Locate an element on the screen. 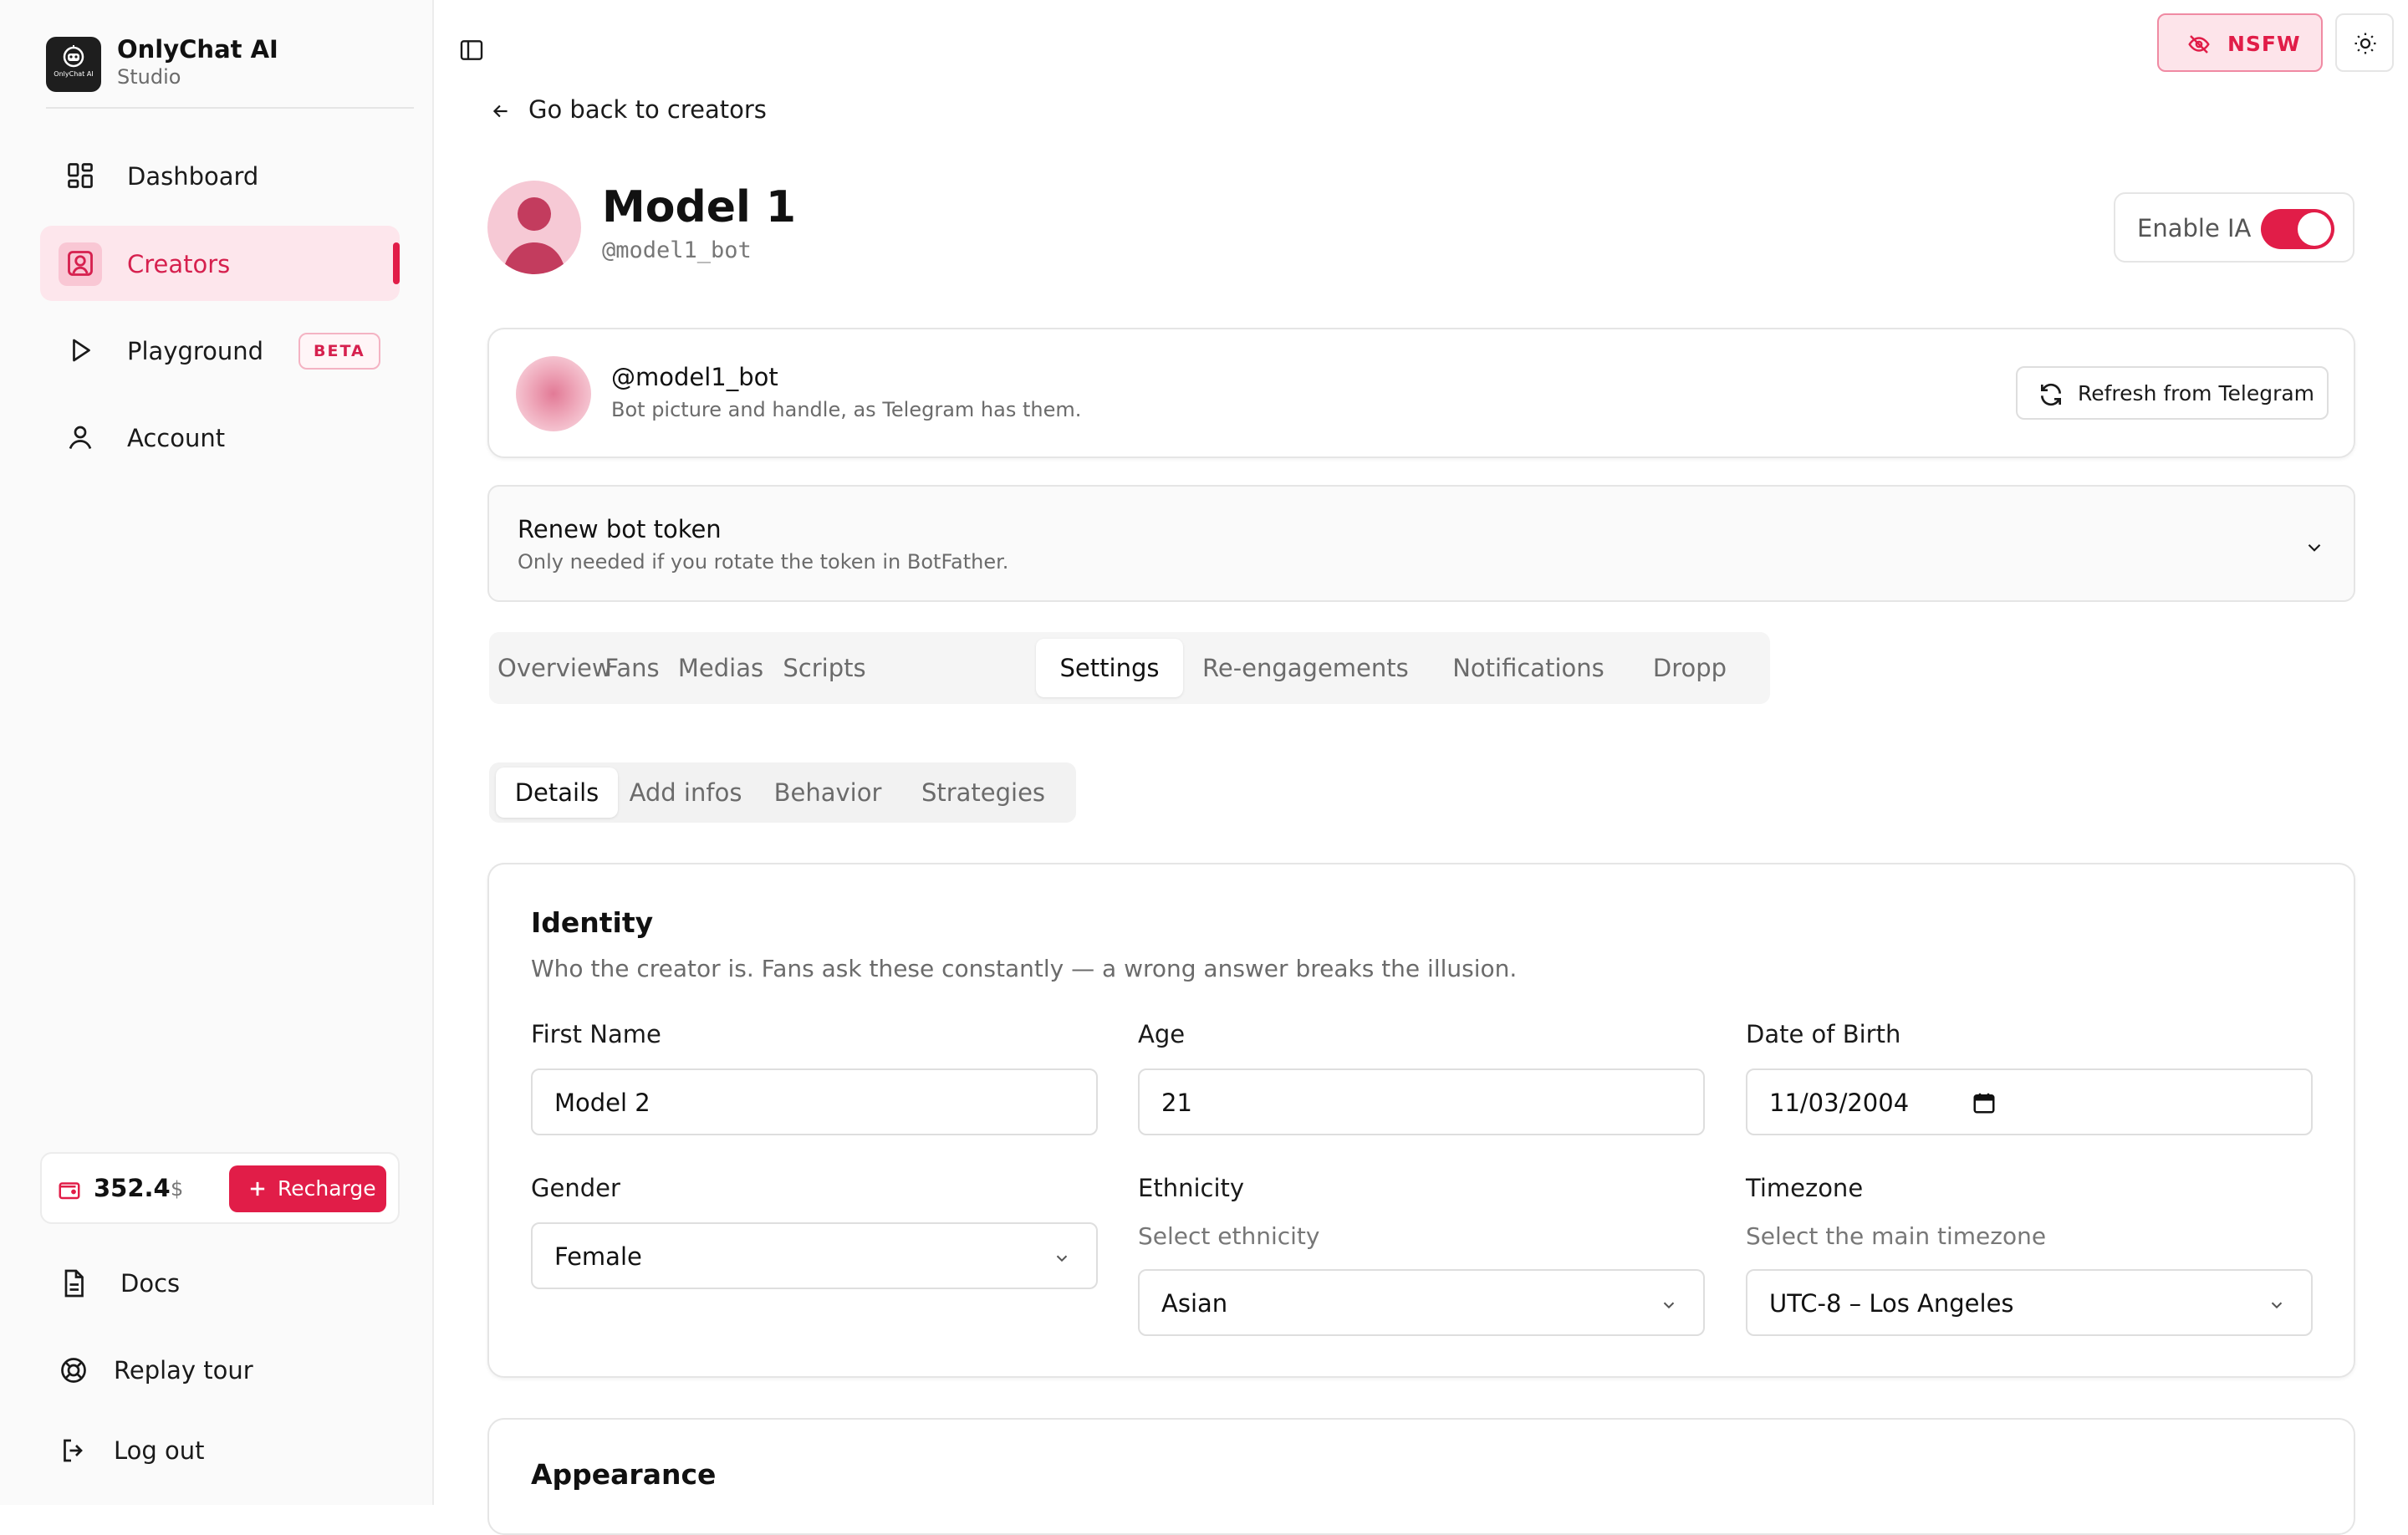 This screenshot has width=2408, height=1535. creator-avatar is located at coordinates (534, 227).